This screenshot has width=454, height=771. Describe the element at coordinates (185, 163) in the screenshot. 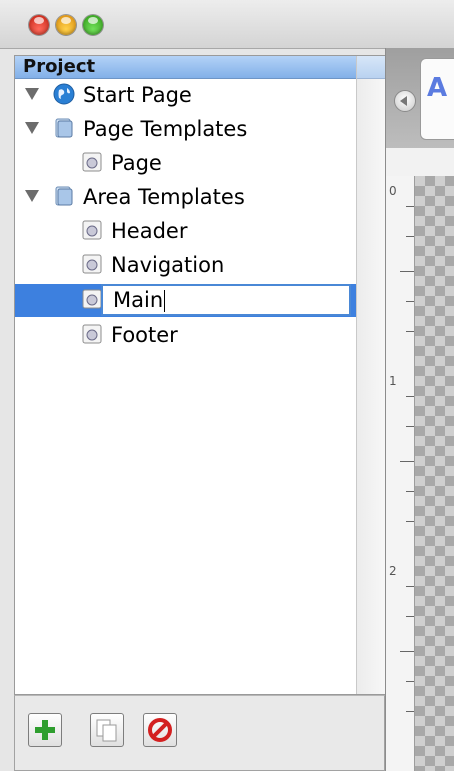

I see `tree-row-page: Page` at that location.